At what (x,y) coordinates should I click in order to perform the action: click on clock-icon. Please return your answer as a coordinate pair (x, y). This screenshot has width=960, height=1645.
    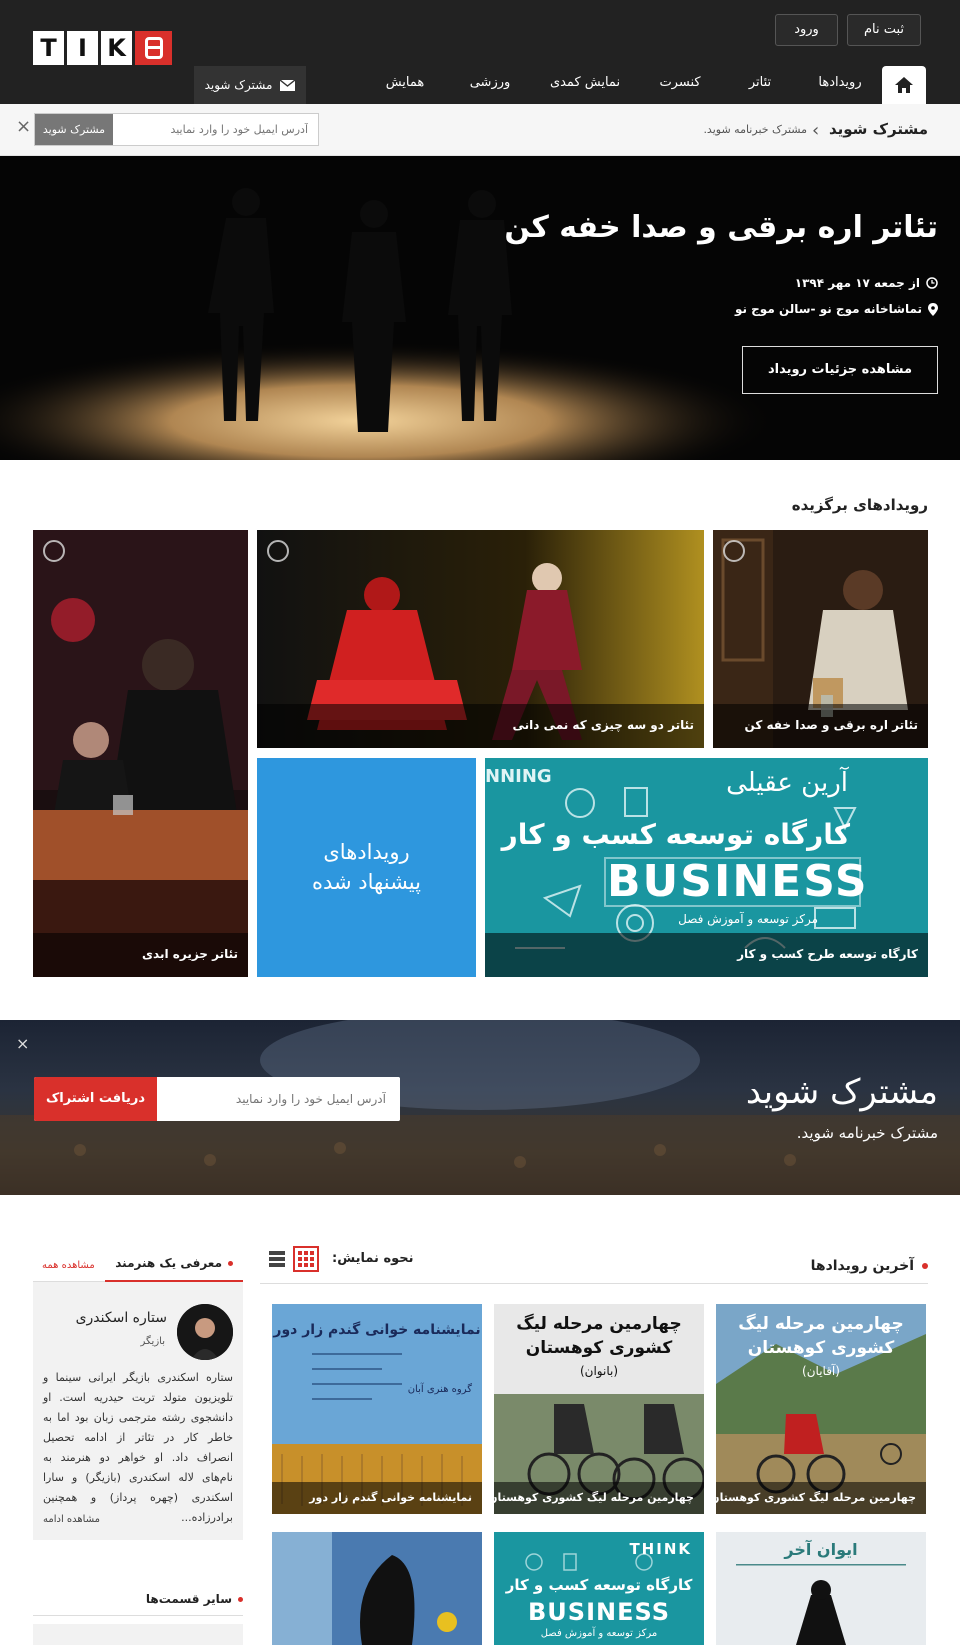
    Looking at the image, I should click on (932, 283).